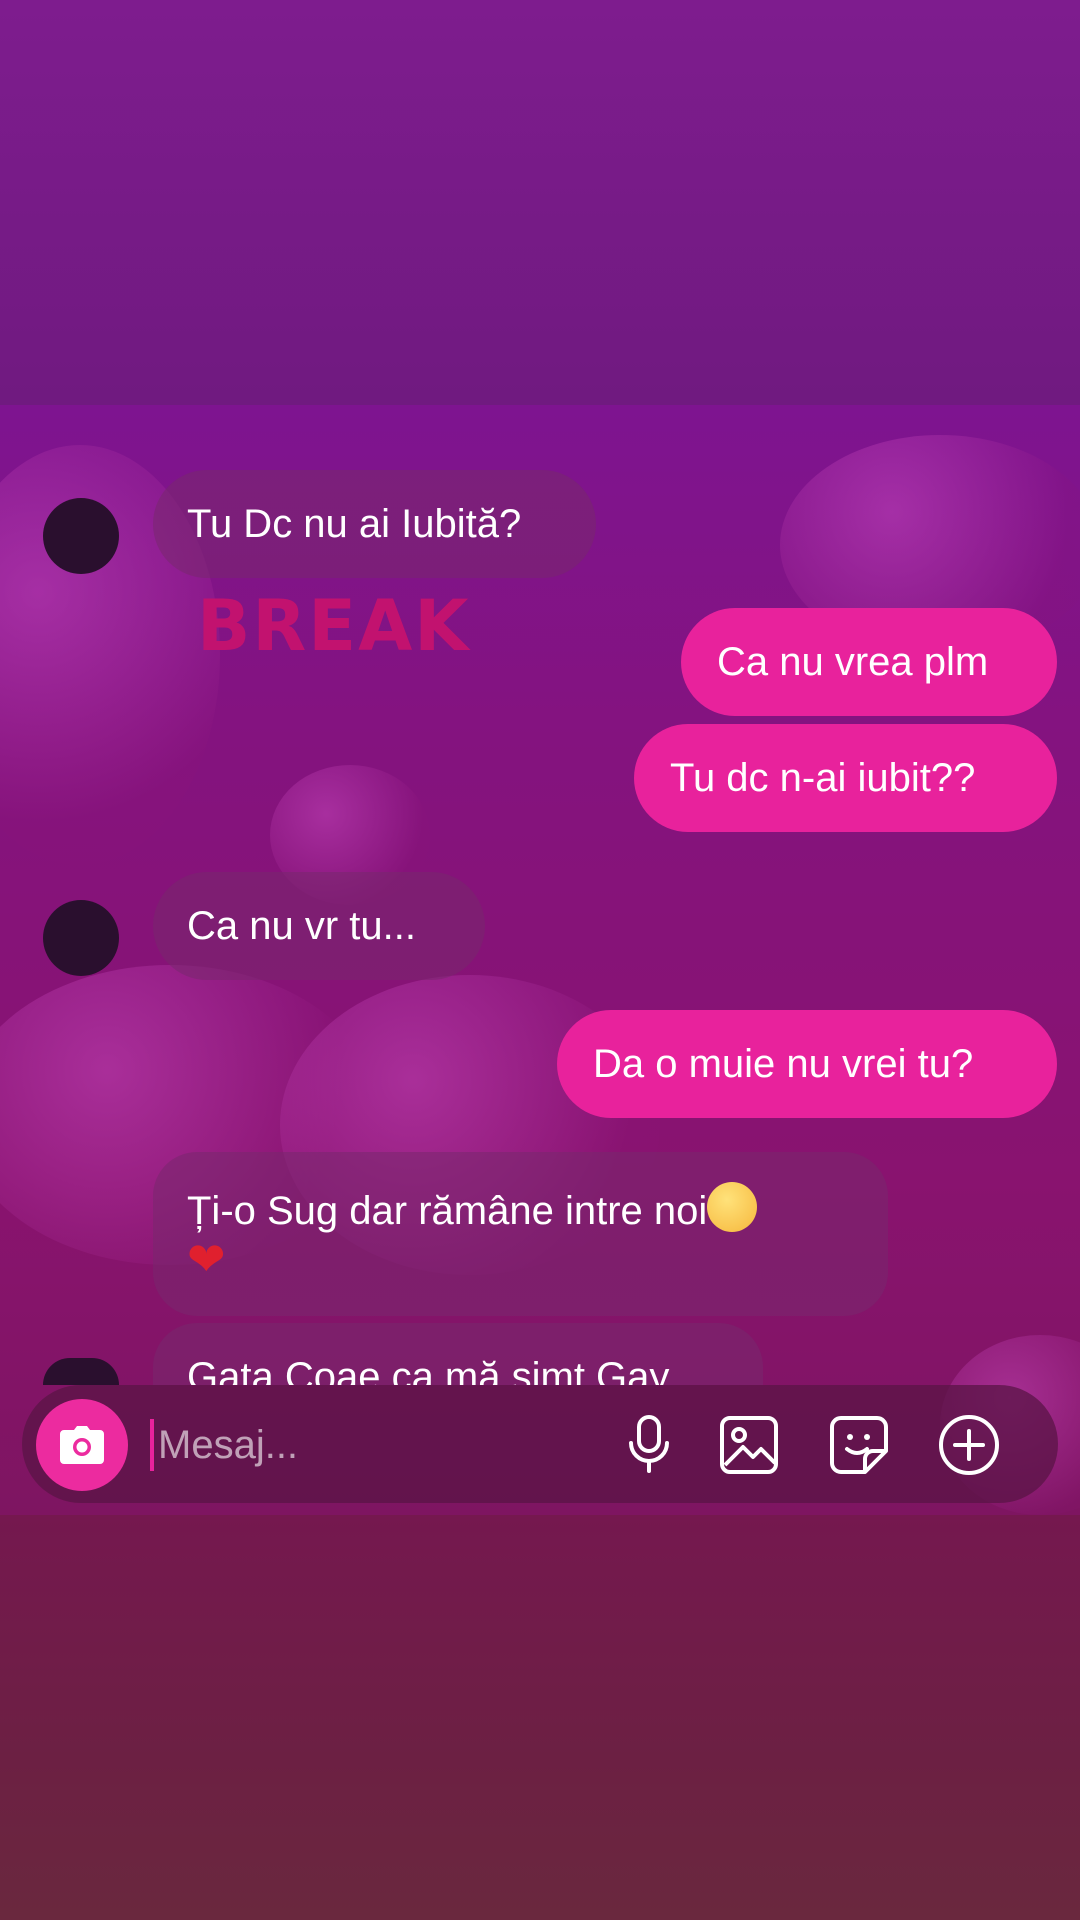 The image size is (1080, 1920). I want to click on microphone-icon, so click(649, 1444).